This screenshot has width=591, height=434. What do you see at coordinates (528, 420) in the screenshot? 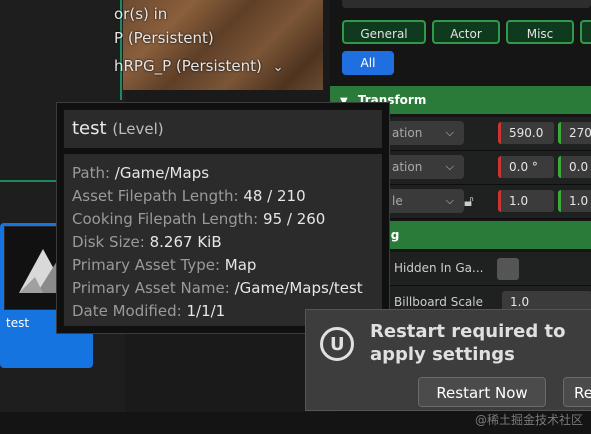
I see `watermark: @稀土掘金技术社区` at bounding box center [528, 420].